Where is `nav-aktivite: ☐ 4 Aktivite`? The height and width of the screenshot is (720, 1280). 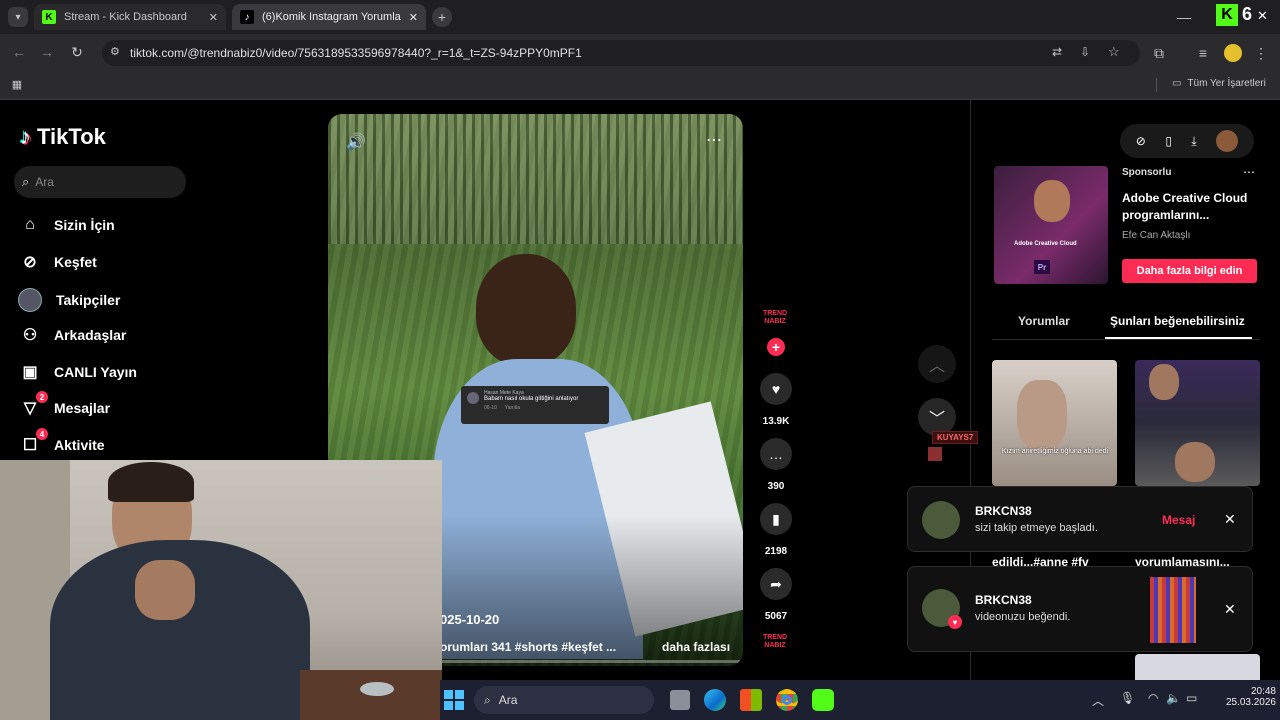 nav-aktivite: ☐ 4 Aktivite is located at coordinates (62, 441).